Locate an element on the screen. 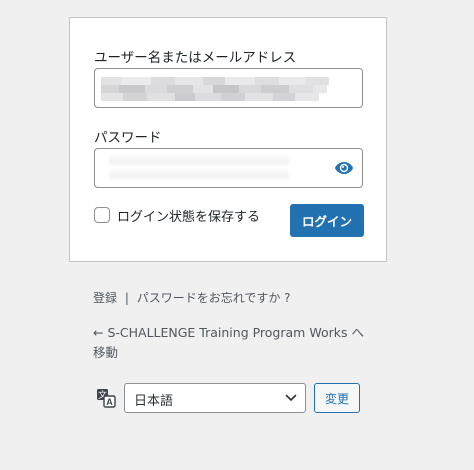 The height and width of the screenshot is (470, 474). redacted-username-blur is located at coordinates (228, 88).